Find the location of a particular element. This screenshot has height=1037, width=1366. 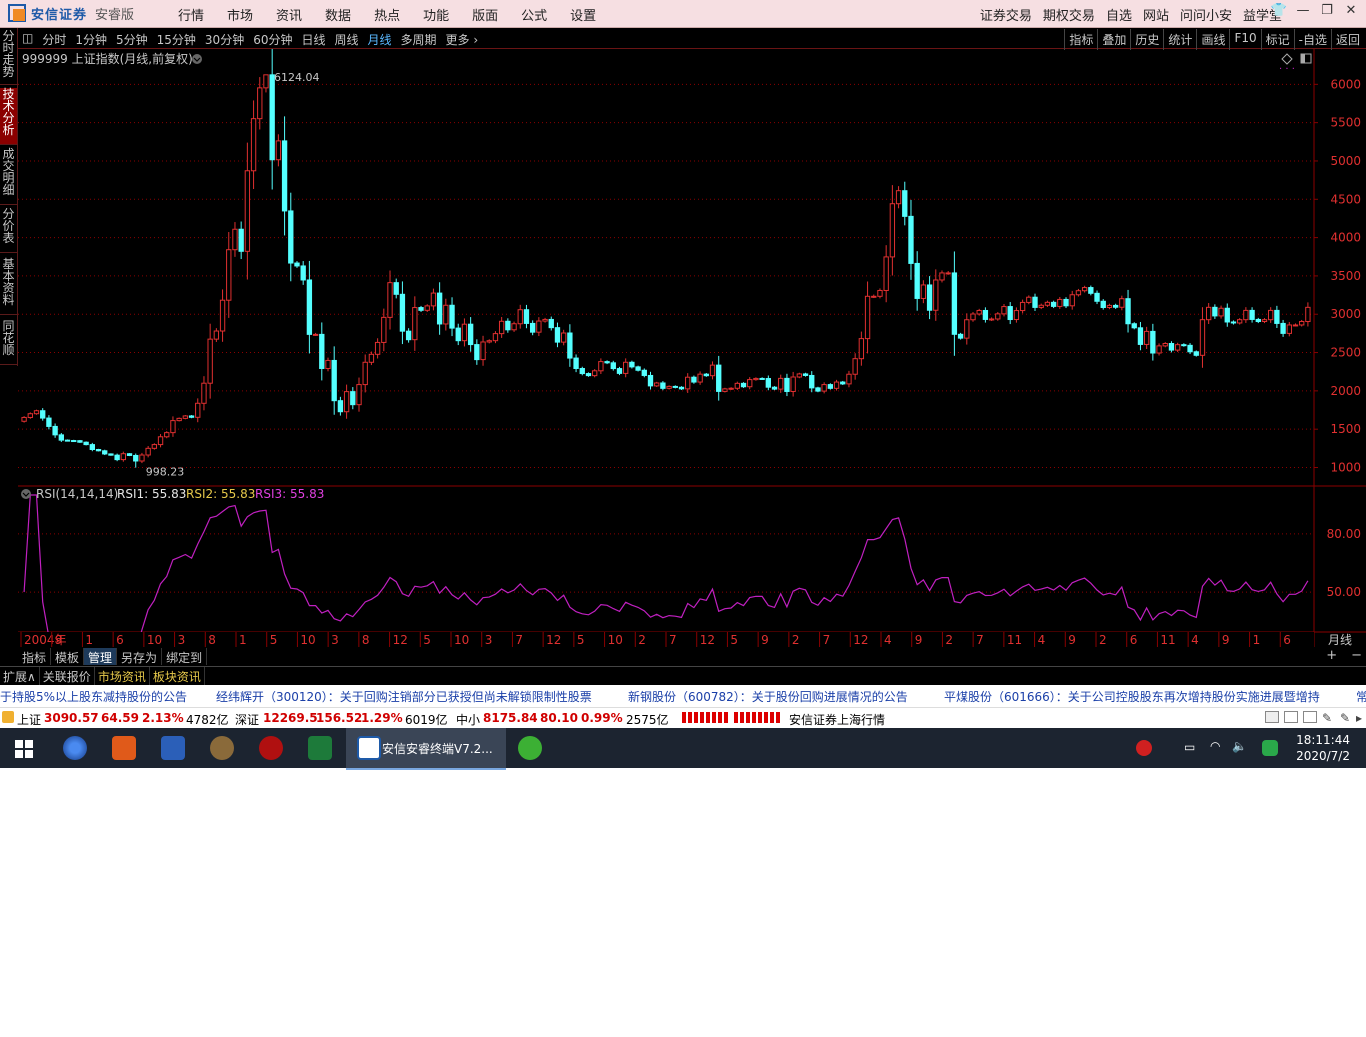

zx-index-name: 中小 is located at coordinates (468, 719).